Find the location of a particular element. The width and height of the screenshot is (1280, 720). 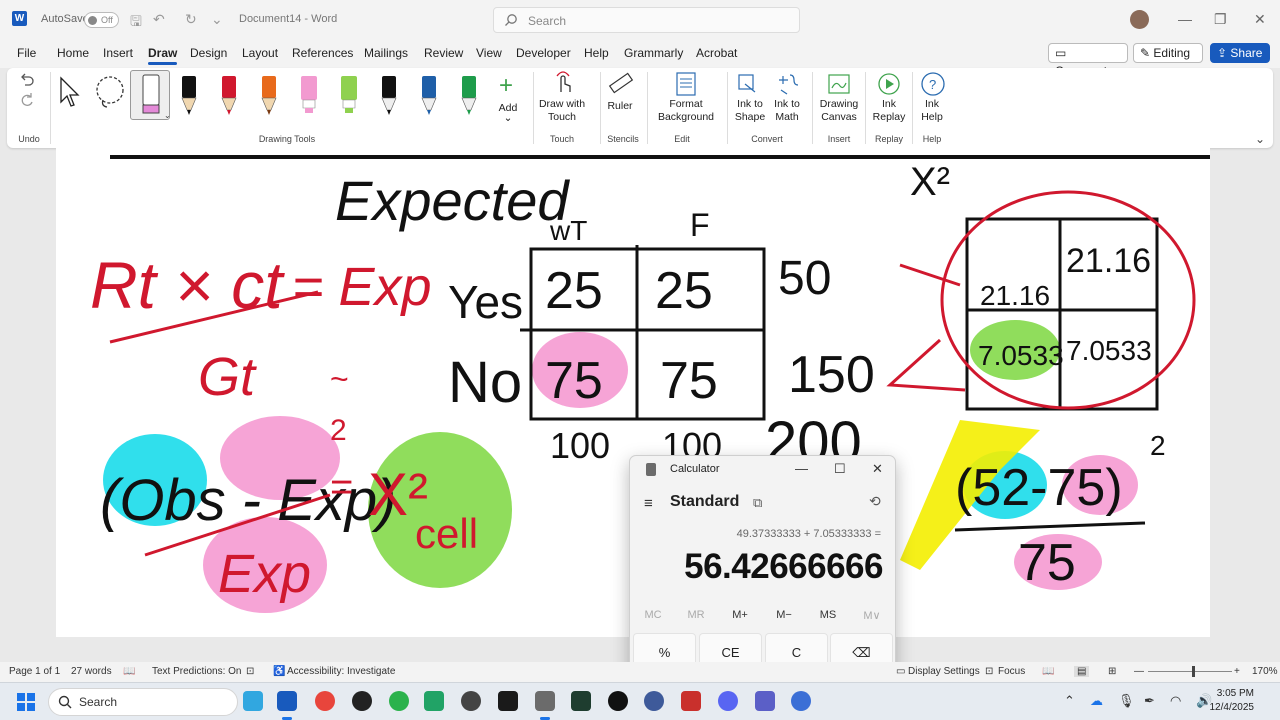

format-background-button: Format Background is located at coordinates (685, 100).